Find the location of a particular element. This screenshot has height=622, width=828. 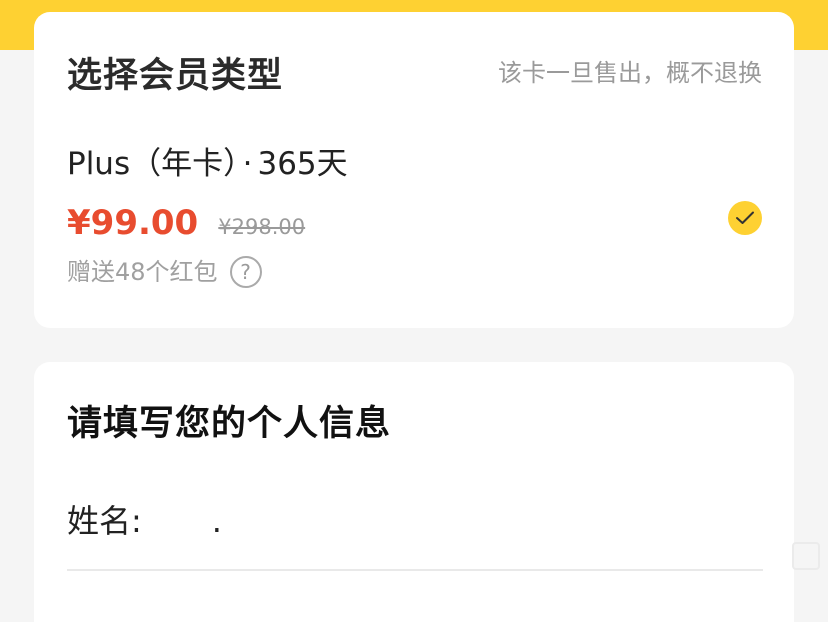

gift-text: 赠送48个红包 is located at coordinates (142, 272).